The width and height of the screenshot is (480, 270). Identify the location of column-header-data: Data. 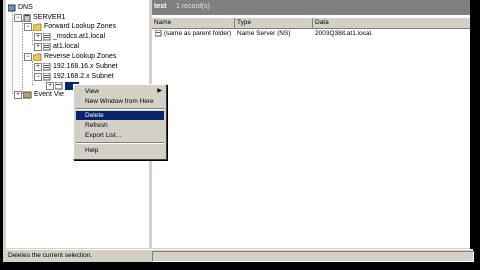
(391, 23).